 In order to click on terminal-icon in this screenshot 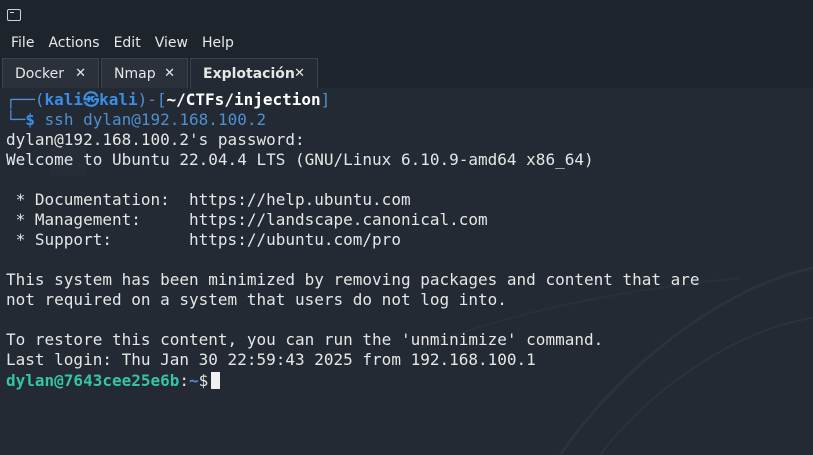, I will do `click(14, 15)`.